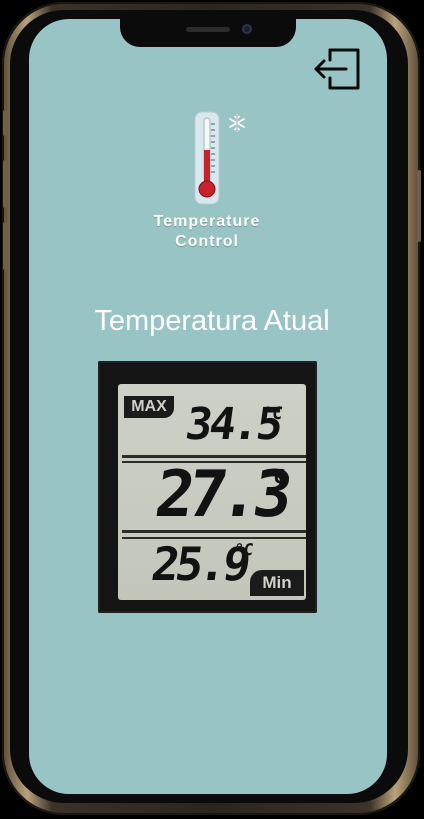 Image resolution: width=424 pixels, height=819 pixels. What do you see at coordinates (247, 29) in the screenshot?
I see `front-camera` at bounding box center [247, 29].